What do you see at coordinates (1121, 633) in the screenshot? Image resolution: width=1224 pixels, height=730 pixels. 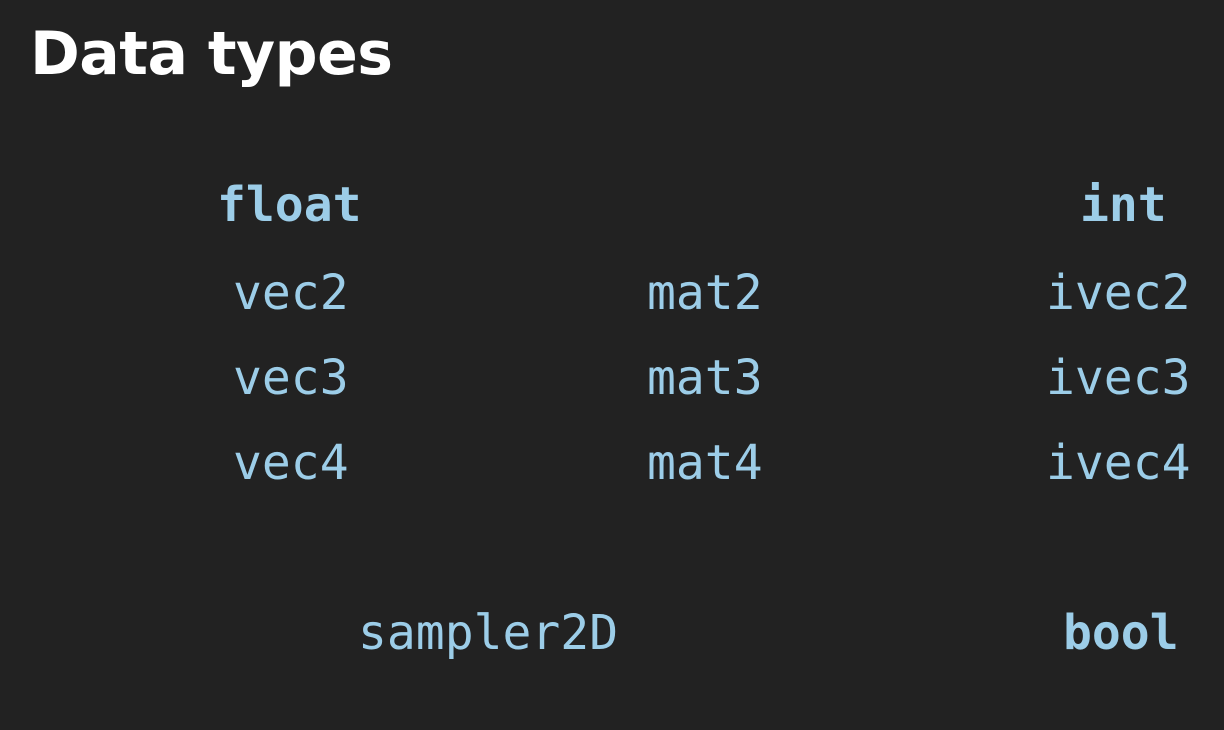 I see `type-bool: bool` at bounding box center [1121, 633].